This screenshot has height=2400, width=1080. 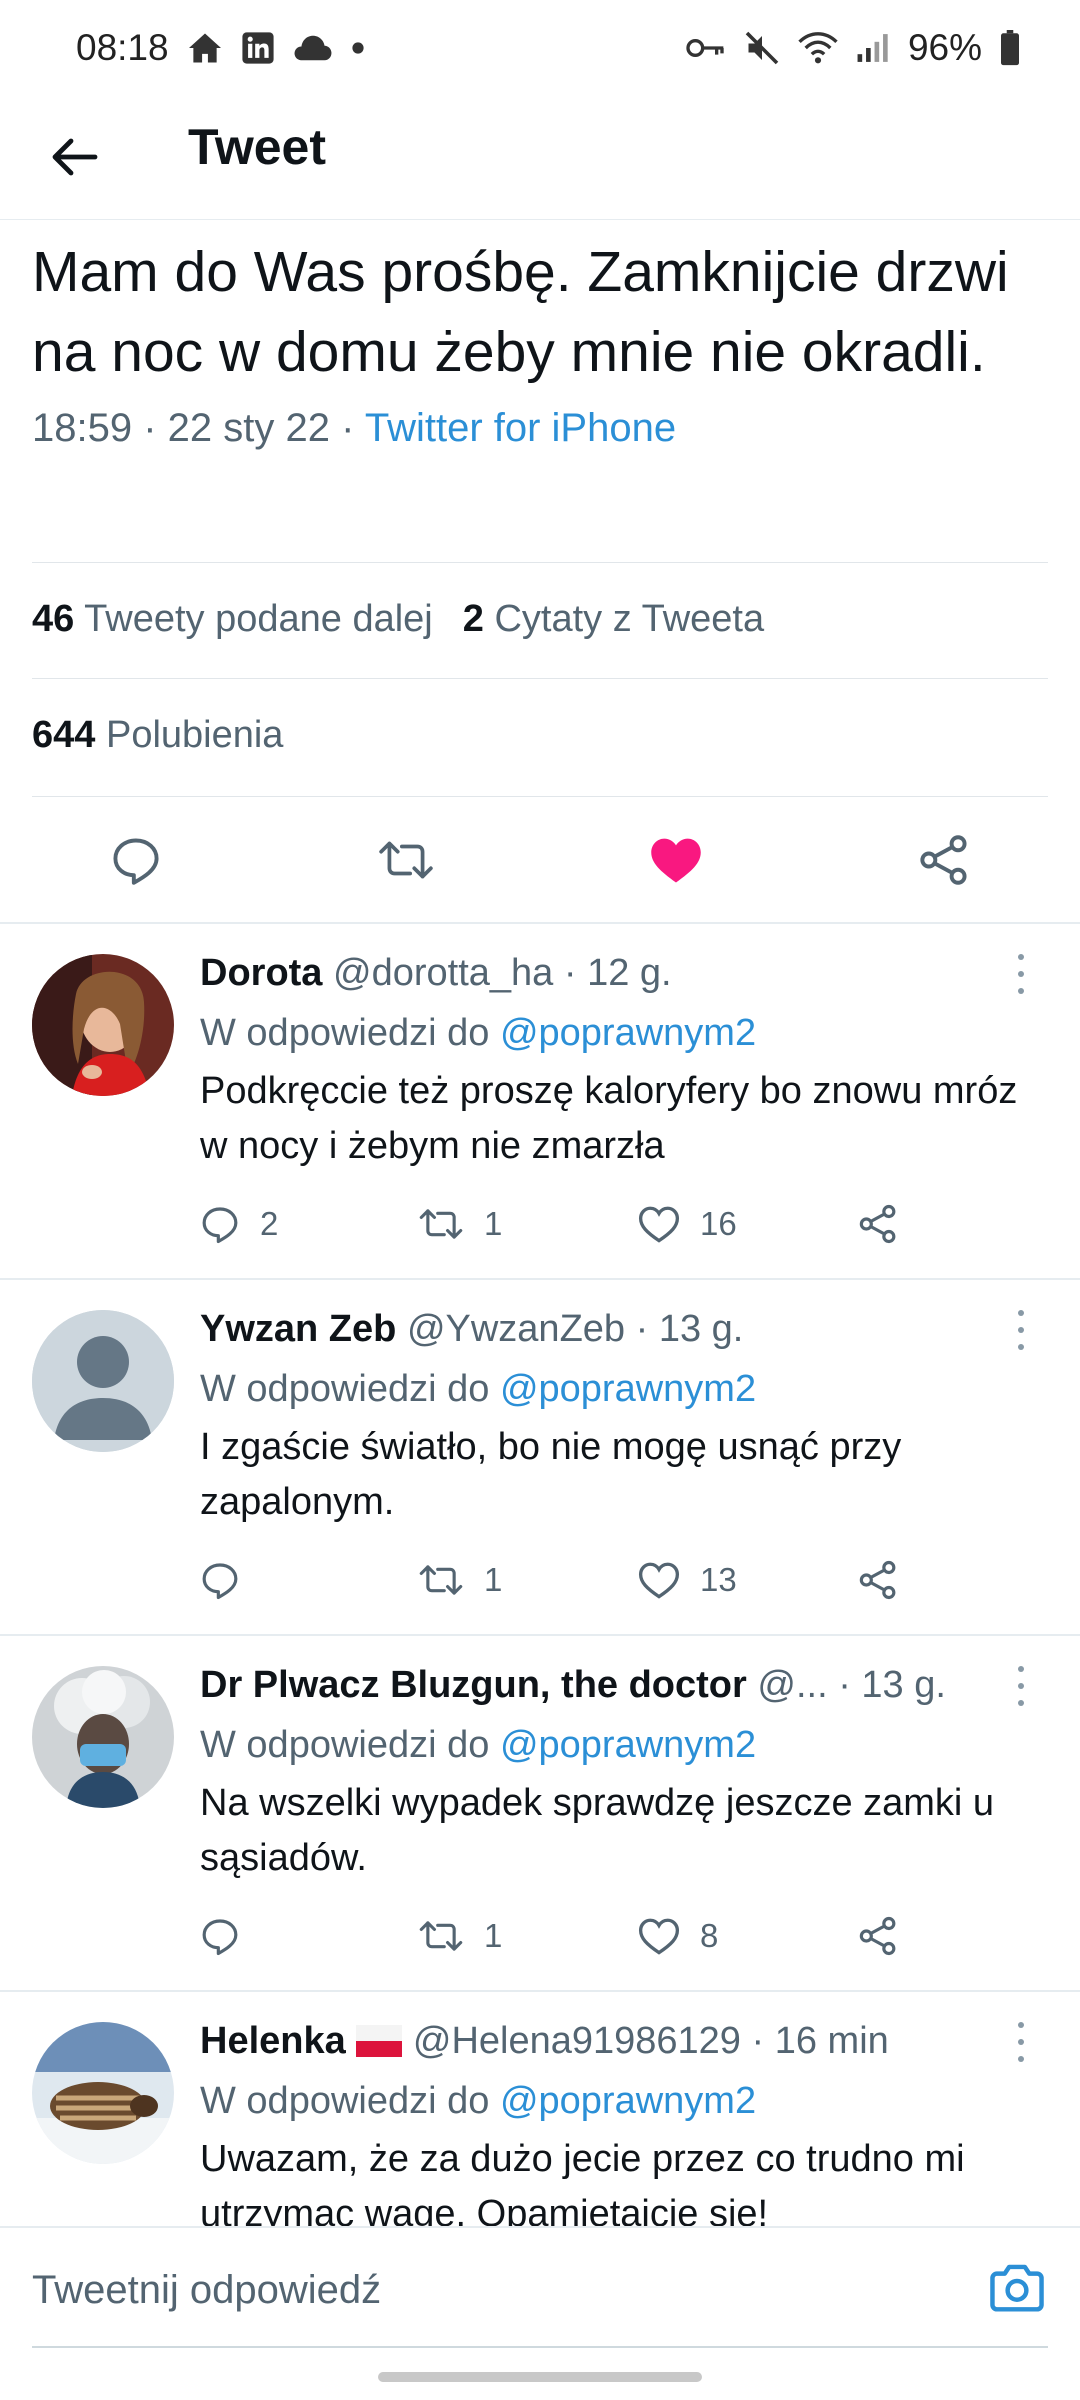 I want to click on likes-stats: 644 Polubienia, so click(x=157, y=735).